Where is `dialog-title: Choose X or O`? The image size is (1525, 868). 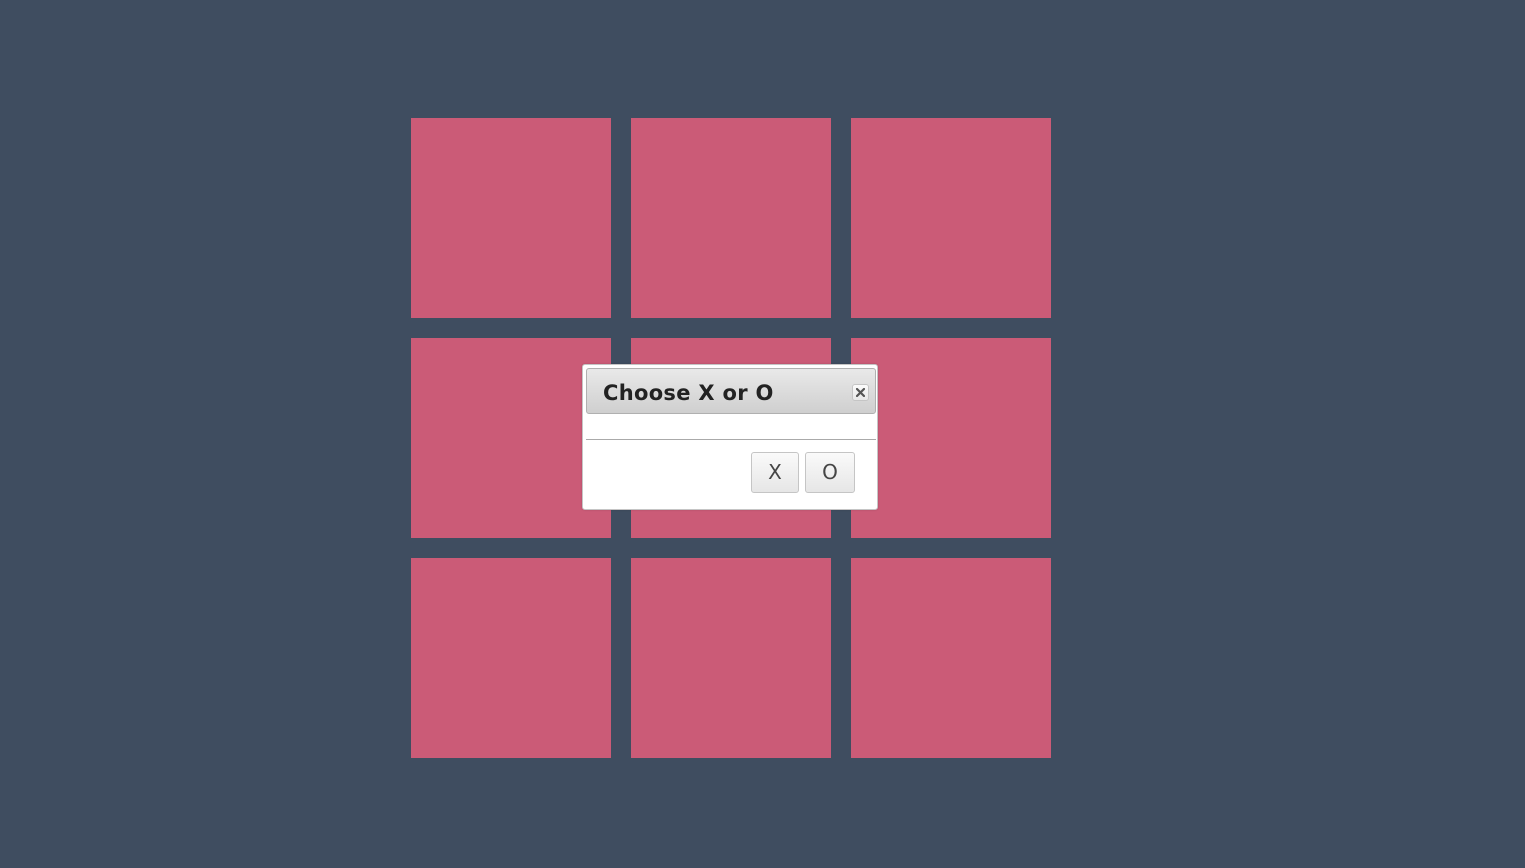
dialog-title: Choose X or O is located at coordinates (688, 393).